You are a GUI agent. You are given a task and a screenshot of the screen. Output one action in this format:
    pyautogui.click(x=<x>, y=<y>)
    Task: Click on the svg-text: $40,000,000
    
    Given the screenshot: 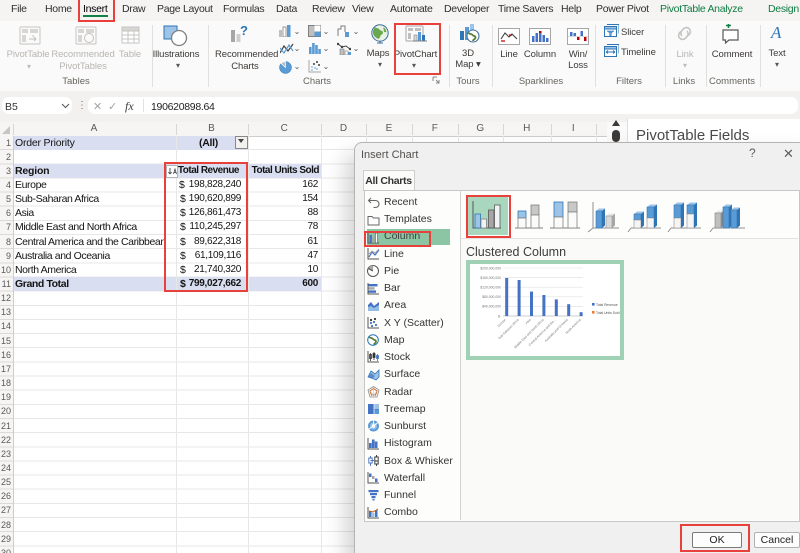 What is the action you would take?
    pyautogui.click(x=491, y=307)
    